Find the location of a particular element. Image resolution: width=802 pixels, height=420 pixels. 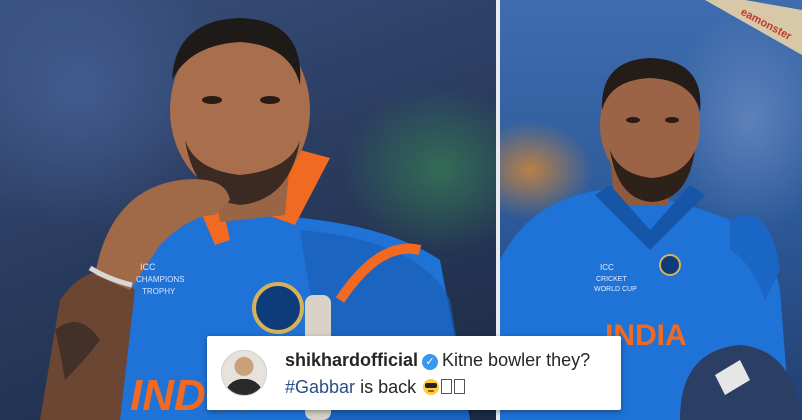

right-patch-line3: WORLD CUP is located at coordinates (615, 289).